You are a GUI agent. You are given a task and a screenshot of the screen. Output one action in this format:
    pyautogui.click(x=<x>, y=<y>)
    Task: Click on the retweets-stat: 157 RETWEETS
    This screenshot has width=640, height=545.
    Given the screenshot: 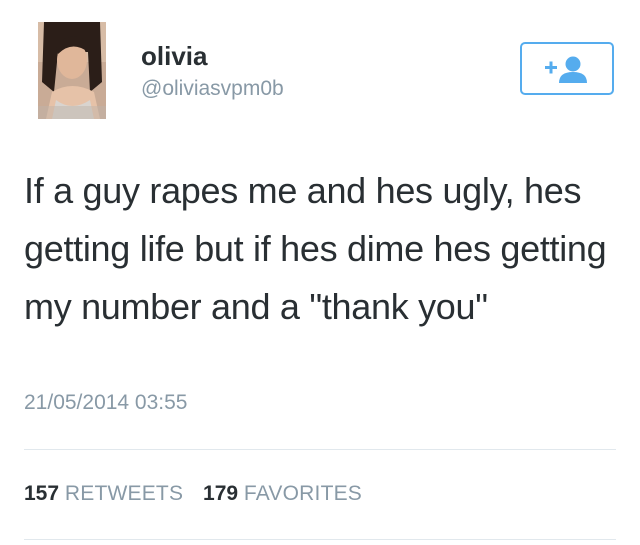 What is the action you would take?
    pyautogui.click(x=103, y=494)
    